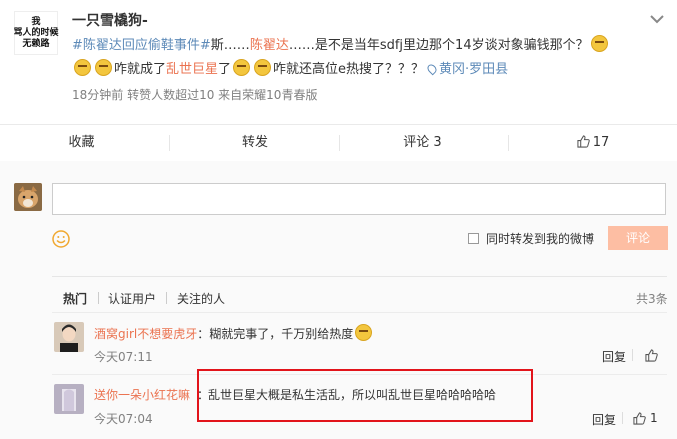 This screenshot has width=677, height=439. I want to click on like-count: 17, so click(601, 142).